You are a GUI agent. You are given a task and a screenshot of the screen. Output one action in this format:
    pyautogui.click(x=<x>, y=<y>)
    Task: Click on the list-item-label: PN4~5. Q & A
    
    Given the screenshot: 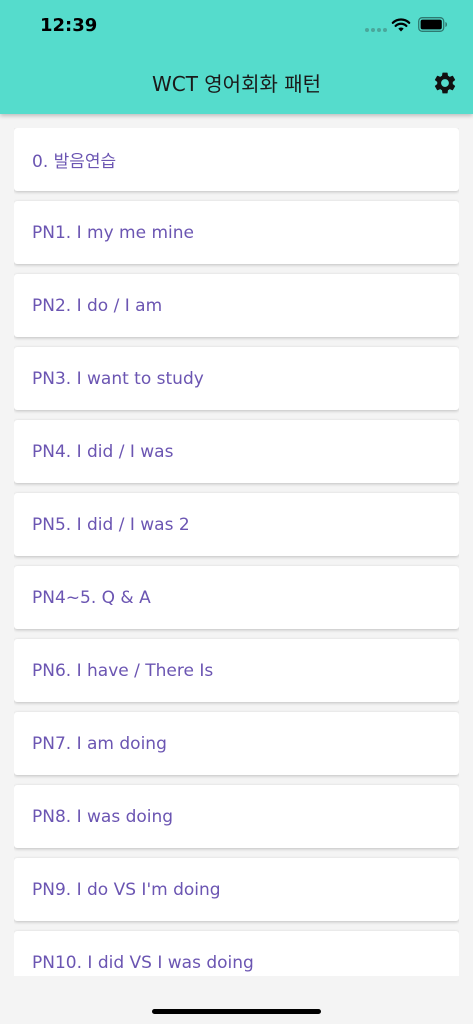 What is the action you would take?
    pyautogui.click(x=91, y=597)
    